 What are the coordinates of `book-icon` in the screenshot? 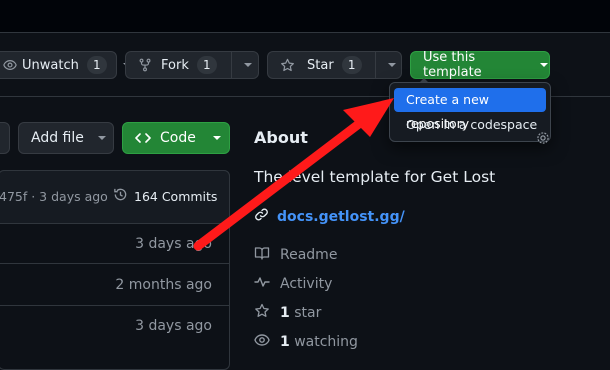 It's located at (262, 255).